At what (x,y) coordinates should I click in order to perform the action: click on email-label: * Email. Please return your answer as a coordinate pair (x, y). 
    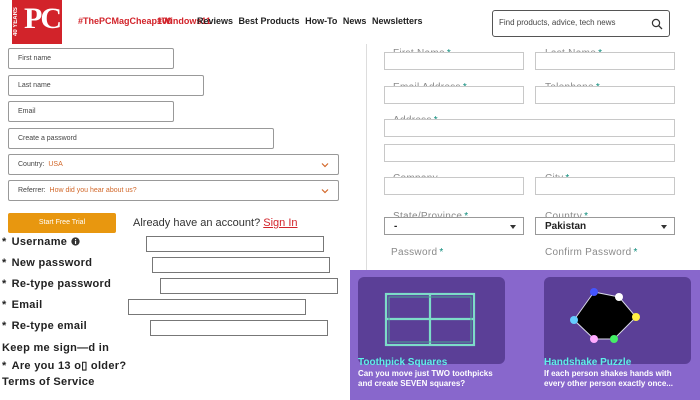
    Looking at the image, I should click on (22, 305).